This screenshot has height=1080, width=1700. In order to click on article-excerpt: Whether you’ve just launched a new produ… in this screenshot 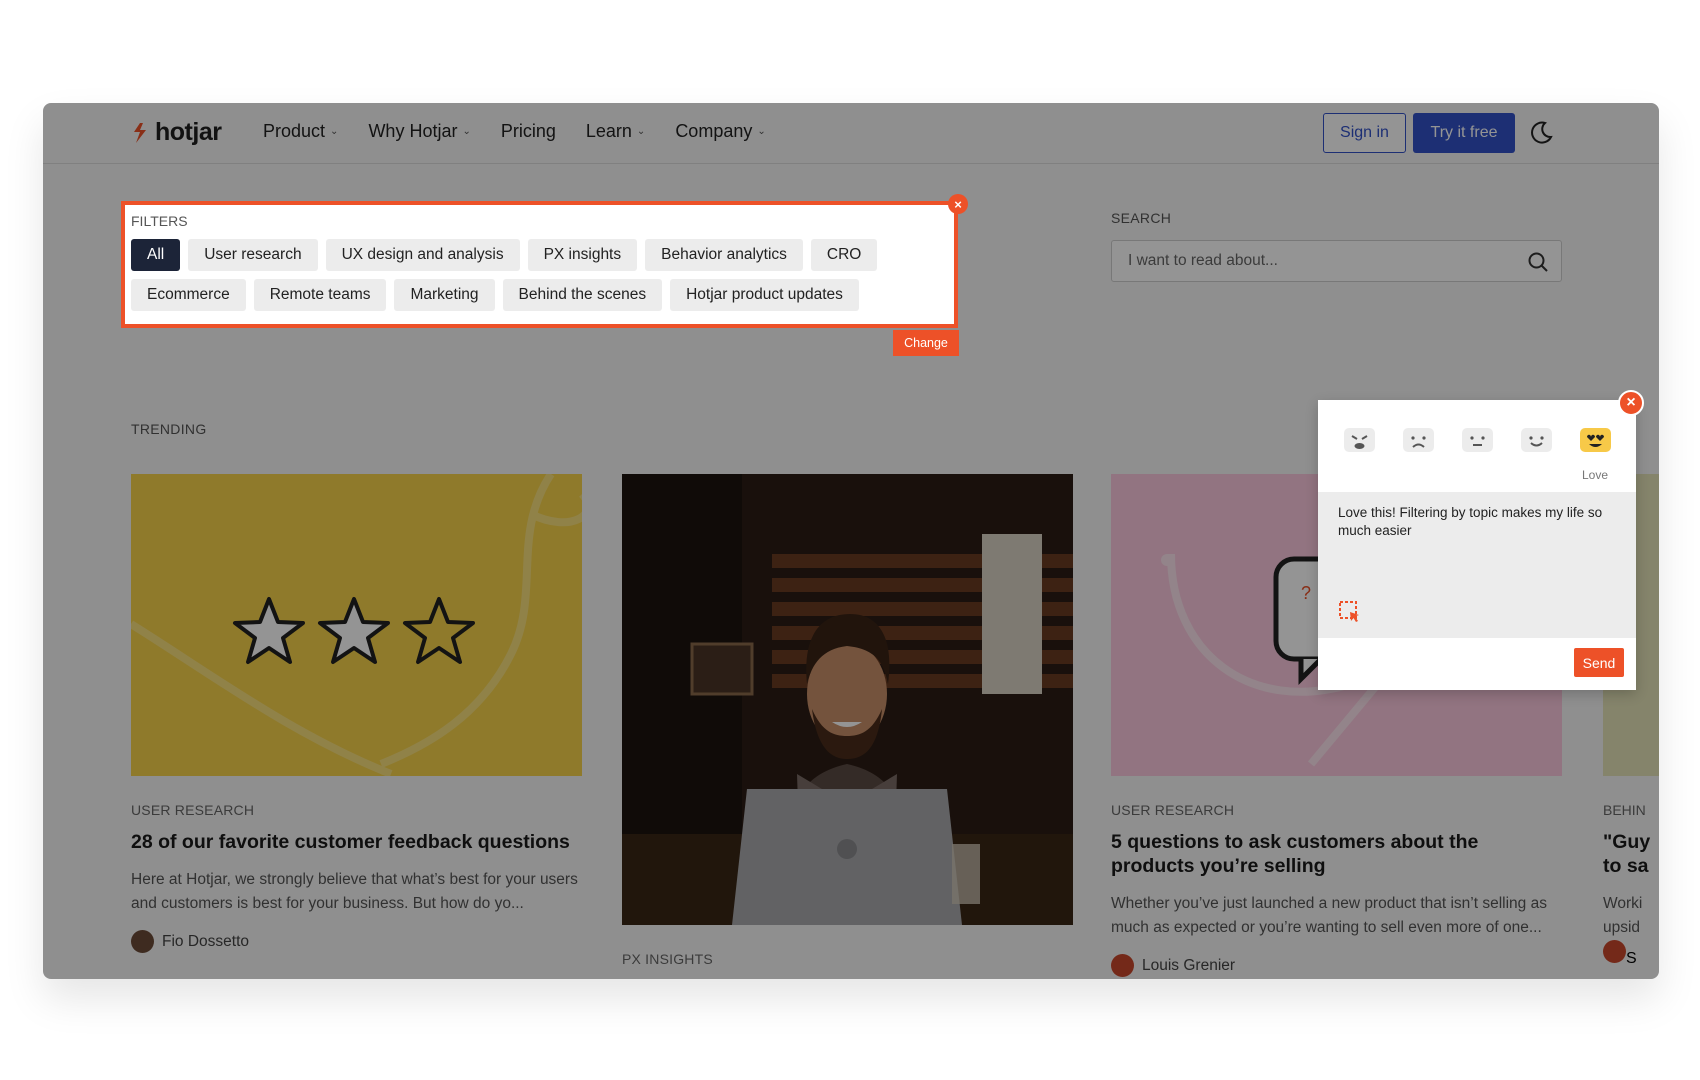, I will do `click(1329, 915)`.